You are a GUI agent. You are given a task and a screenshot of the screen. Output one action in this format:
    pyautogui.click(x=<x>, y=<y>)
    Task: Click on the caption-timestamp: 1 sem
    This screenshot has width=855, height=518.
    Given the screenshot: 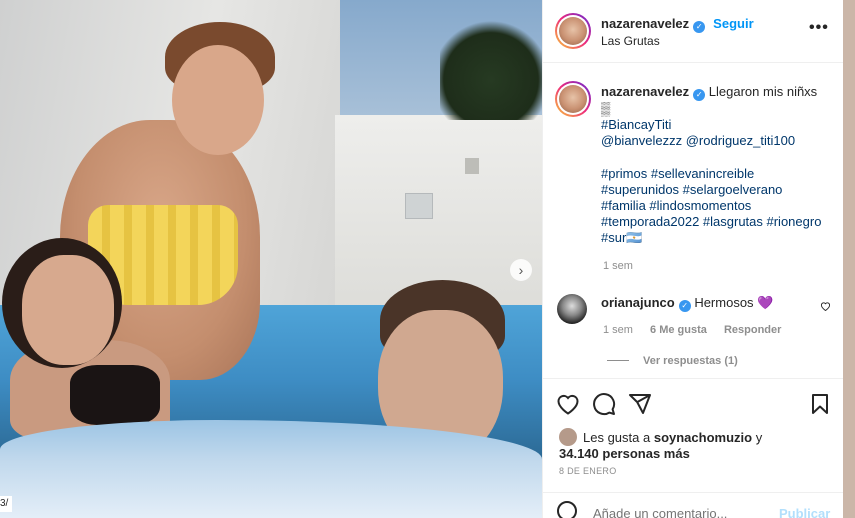 What is the action you would take?
    pyautogui.click(x=618, y=266)
    